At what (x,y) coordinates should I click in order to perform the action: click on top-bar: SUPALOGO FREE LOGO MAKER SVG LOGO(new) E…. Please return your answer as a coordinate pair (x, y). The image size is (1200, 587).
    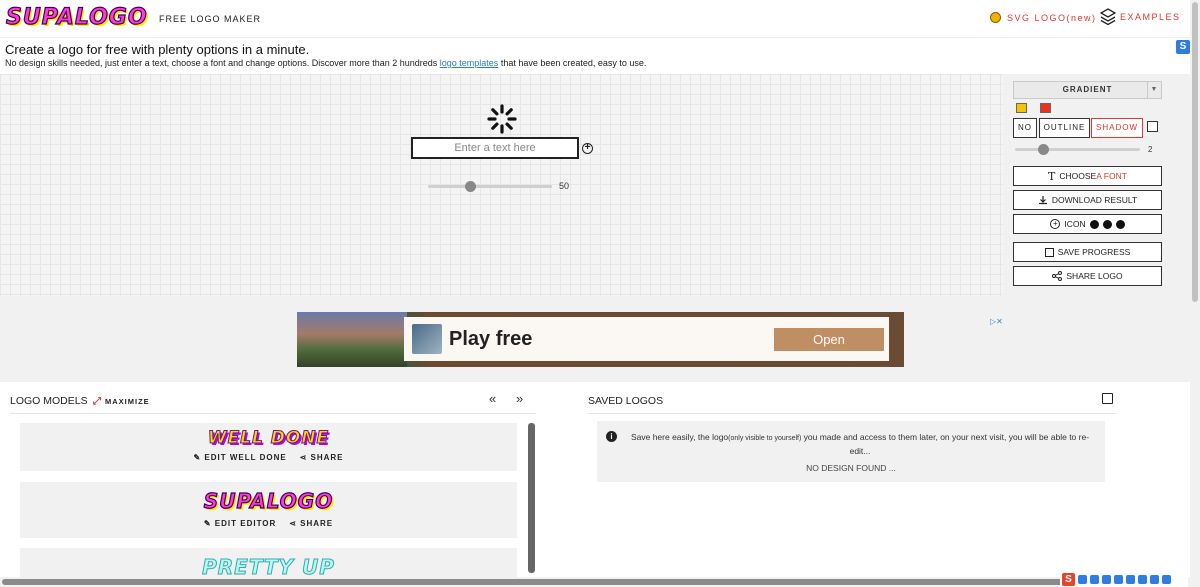
    Looking at the image, I should click on (595, 19).